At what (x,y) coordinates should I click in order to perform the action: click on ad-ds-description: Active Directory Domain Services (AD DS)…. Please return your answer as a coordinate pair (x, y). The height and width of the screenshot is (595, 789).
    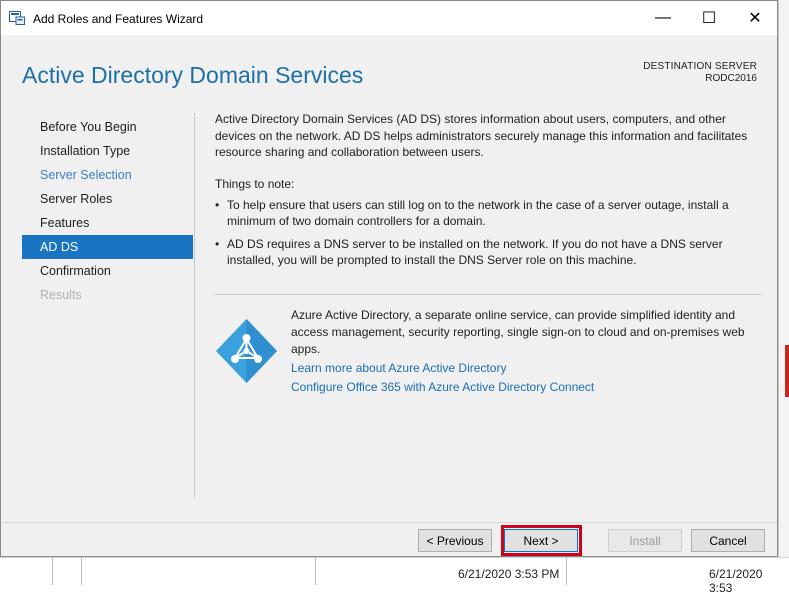
    Looking at the image, I should click on (481, 135).